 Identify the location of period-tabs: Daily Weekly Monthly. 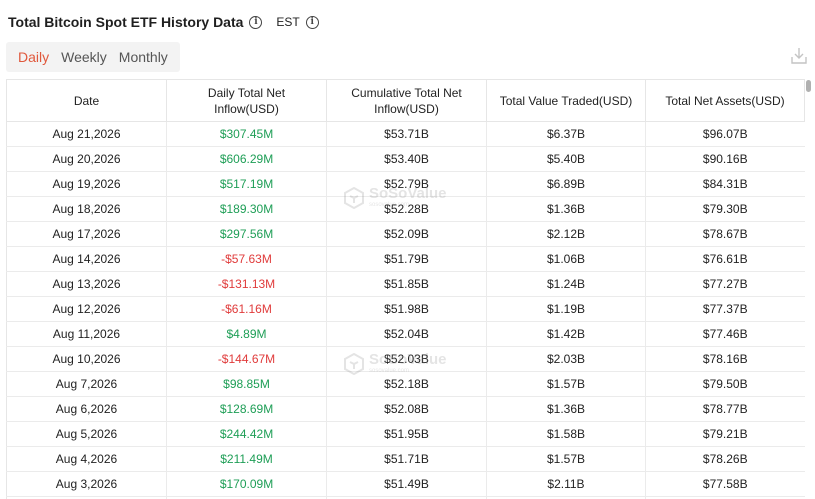
(93, 57).